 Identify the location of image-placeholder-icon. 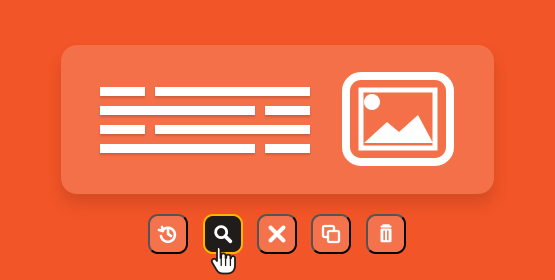
(398, 119).